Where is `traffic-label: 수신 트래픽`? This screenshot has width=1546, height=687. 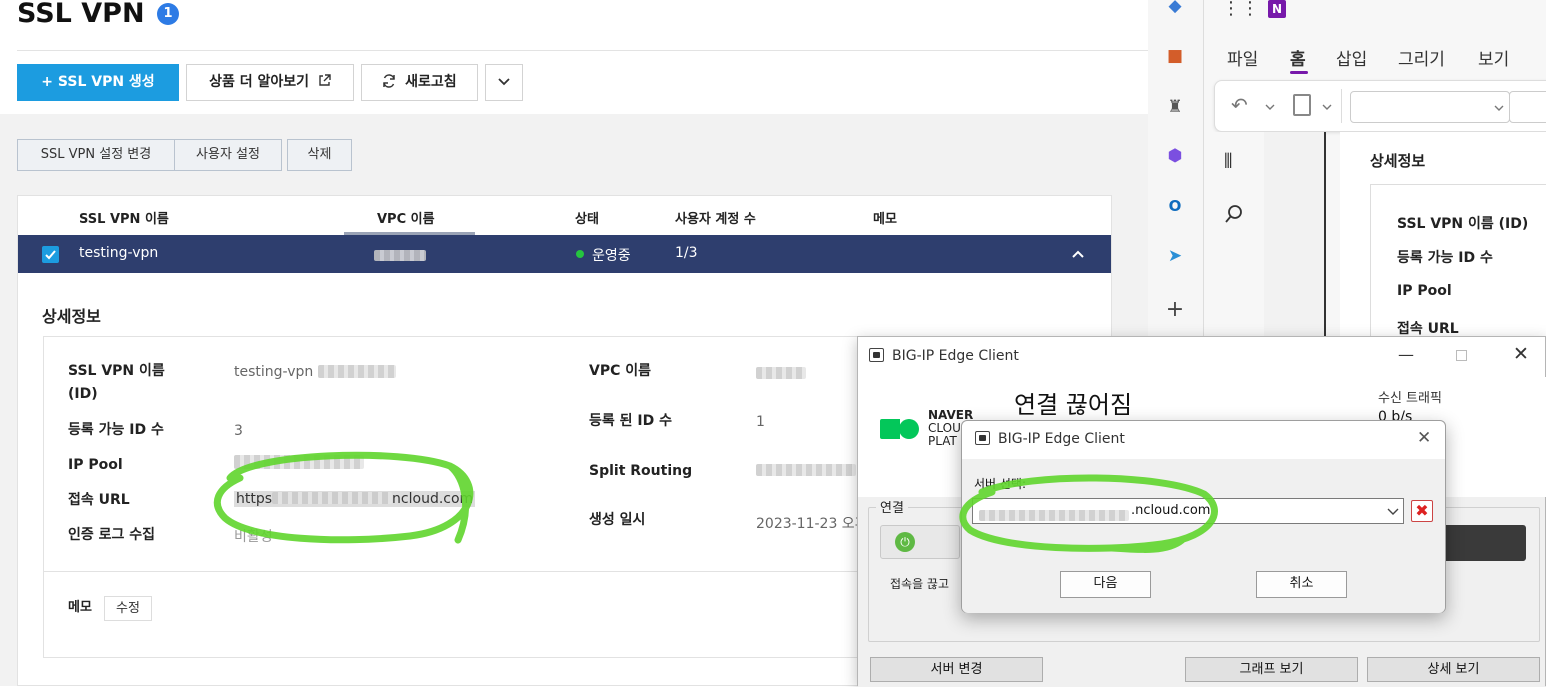
traffic-label: 수신 트래픽 is located at coordinates (1410, 398).